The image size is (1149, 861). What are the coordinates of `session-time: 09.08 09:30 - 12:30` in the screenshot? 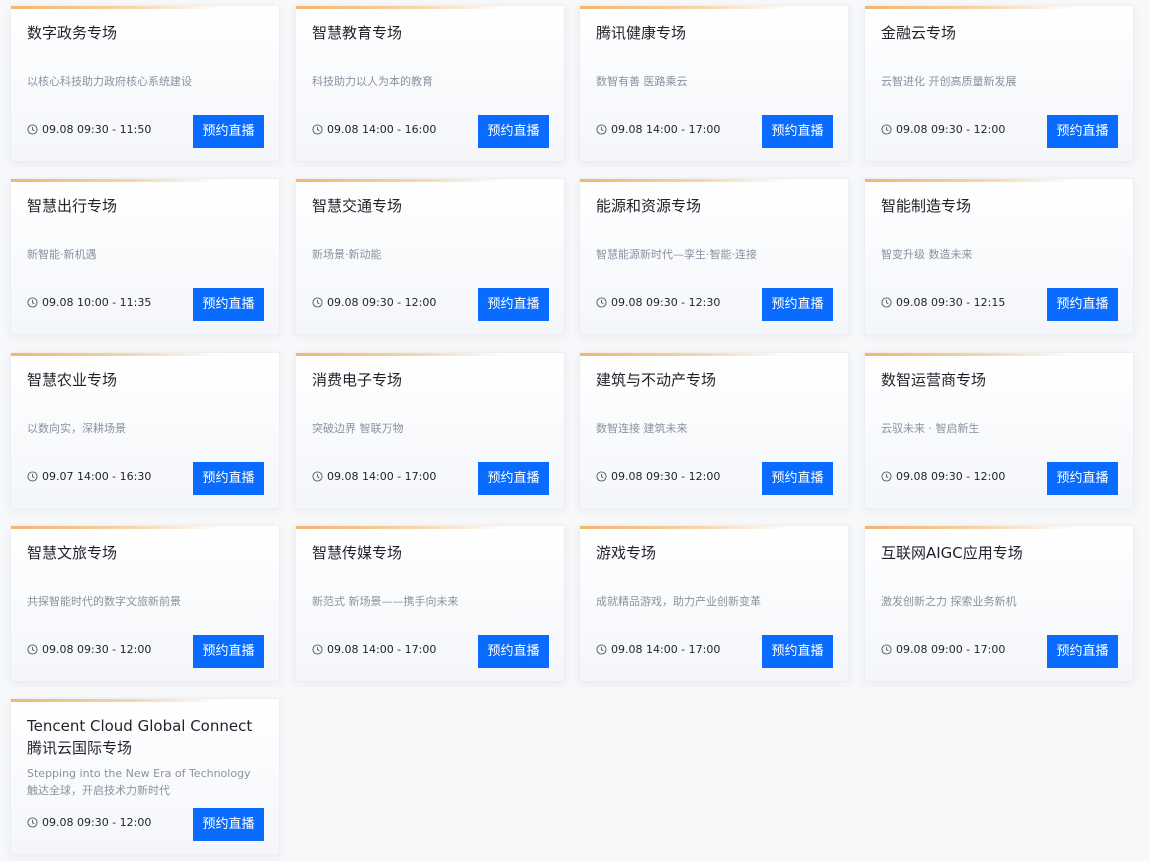 It's located at (658, 302).